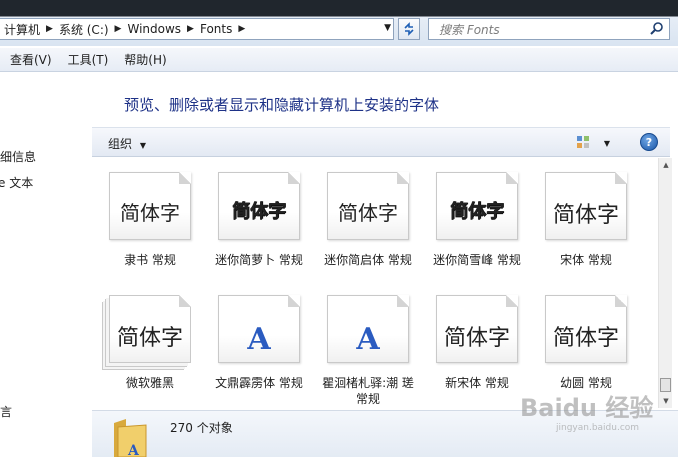 The width and height of the screenshot is (678, 457). I want to click on refresh-icon, so click(409, 29).